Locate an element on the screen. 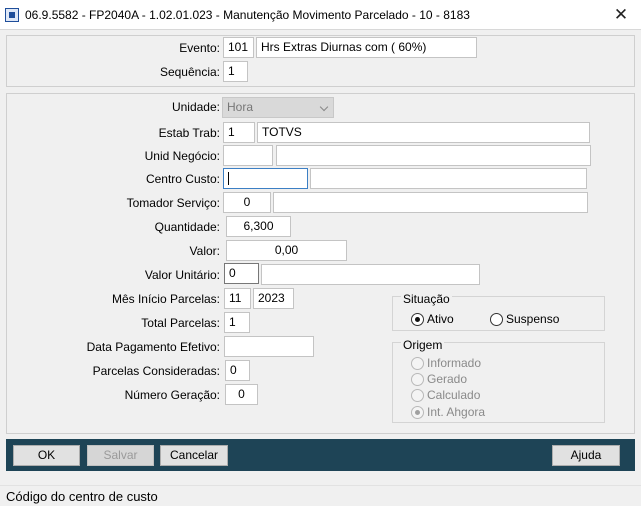  valor-label: Valor: is located at coordinates (204, 251).